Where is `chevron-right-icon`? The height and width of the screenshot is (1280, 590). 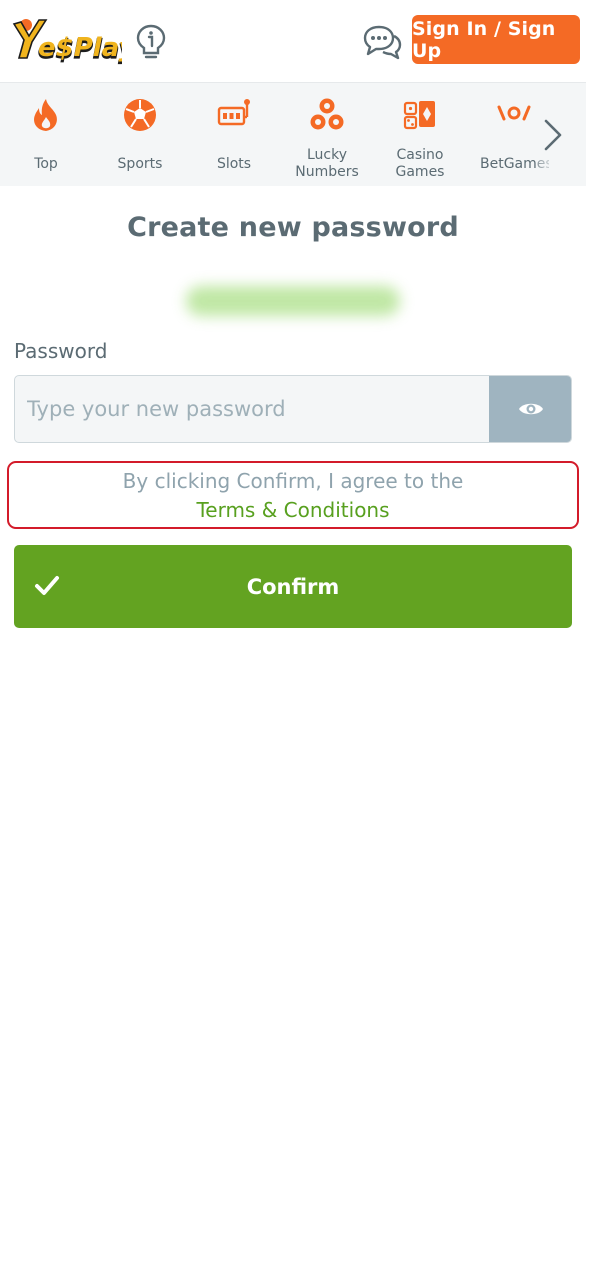 chevron-right-icon is located at coordinates (553, 135).